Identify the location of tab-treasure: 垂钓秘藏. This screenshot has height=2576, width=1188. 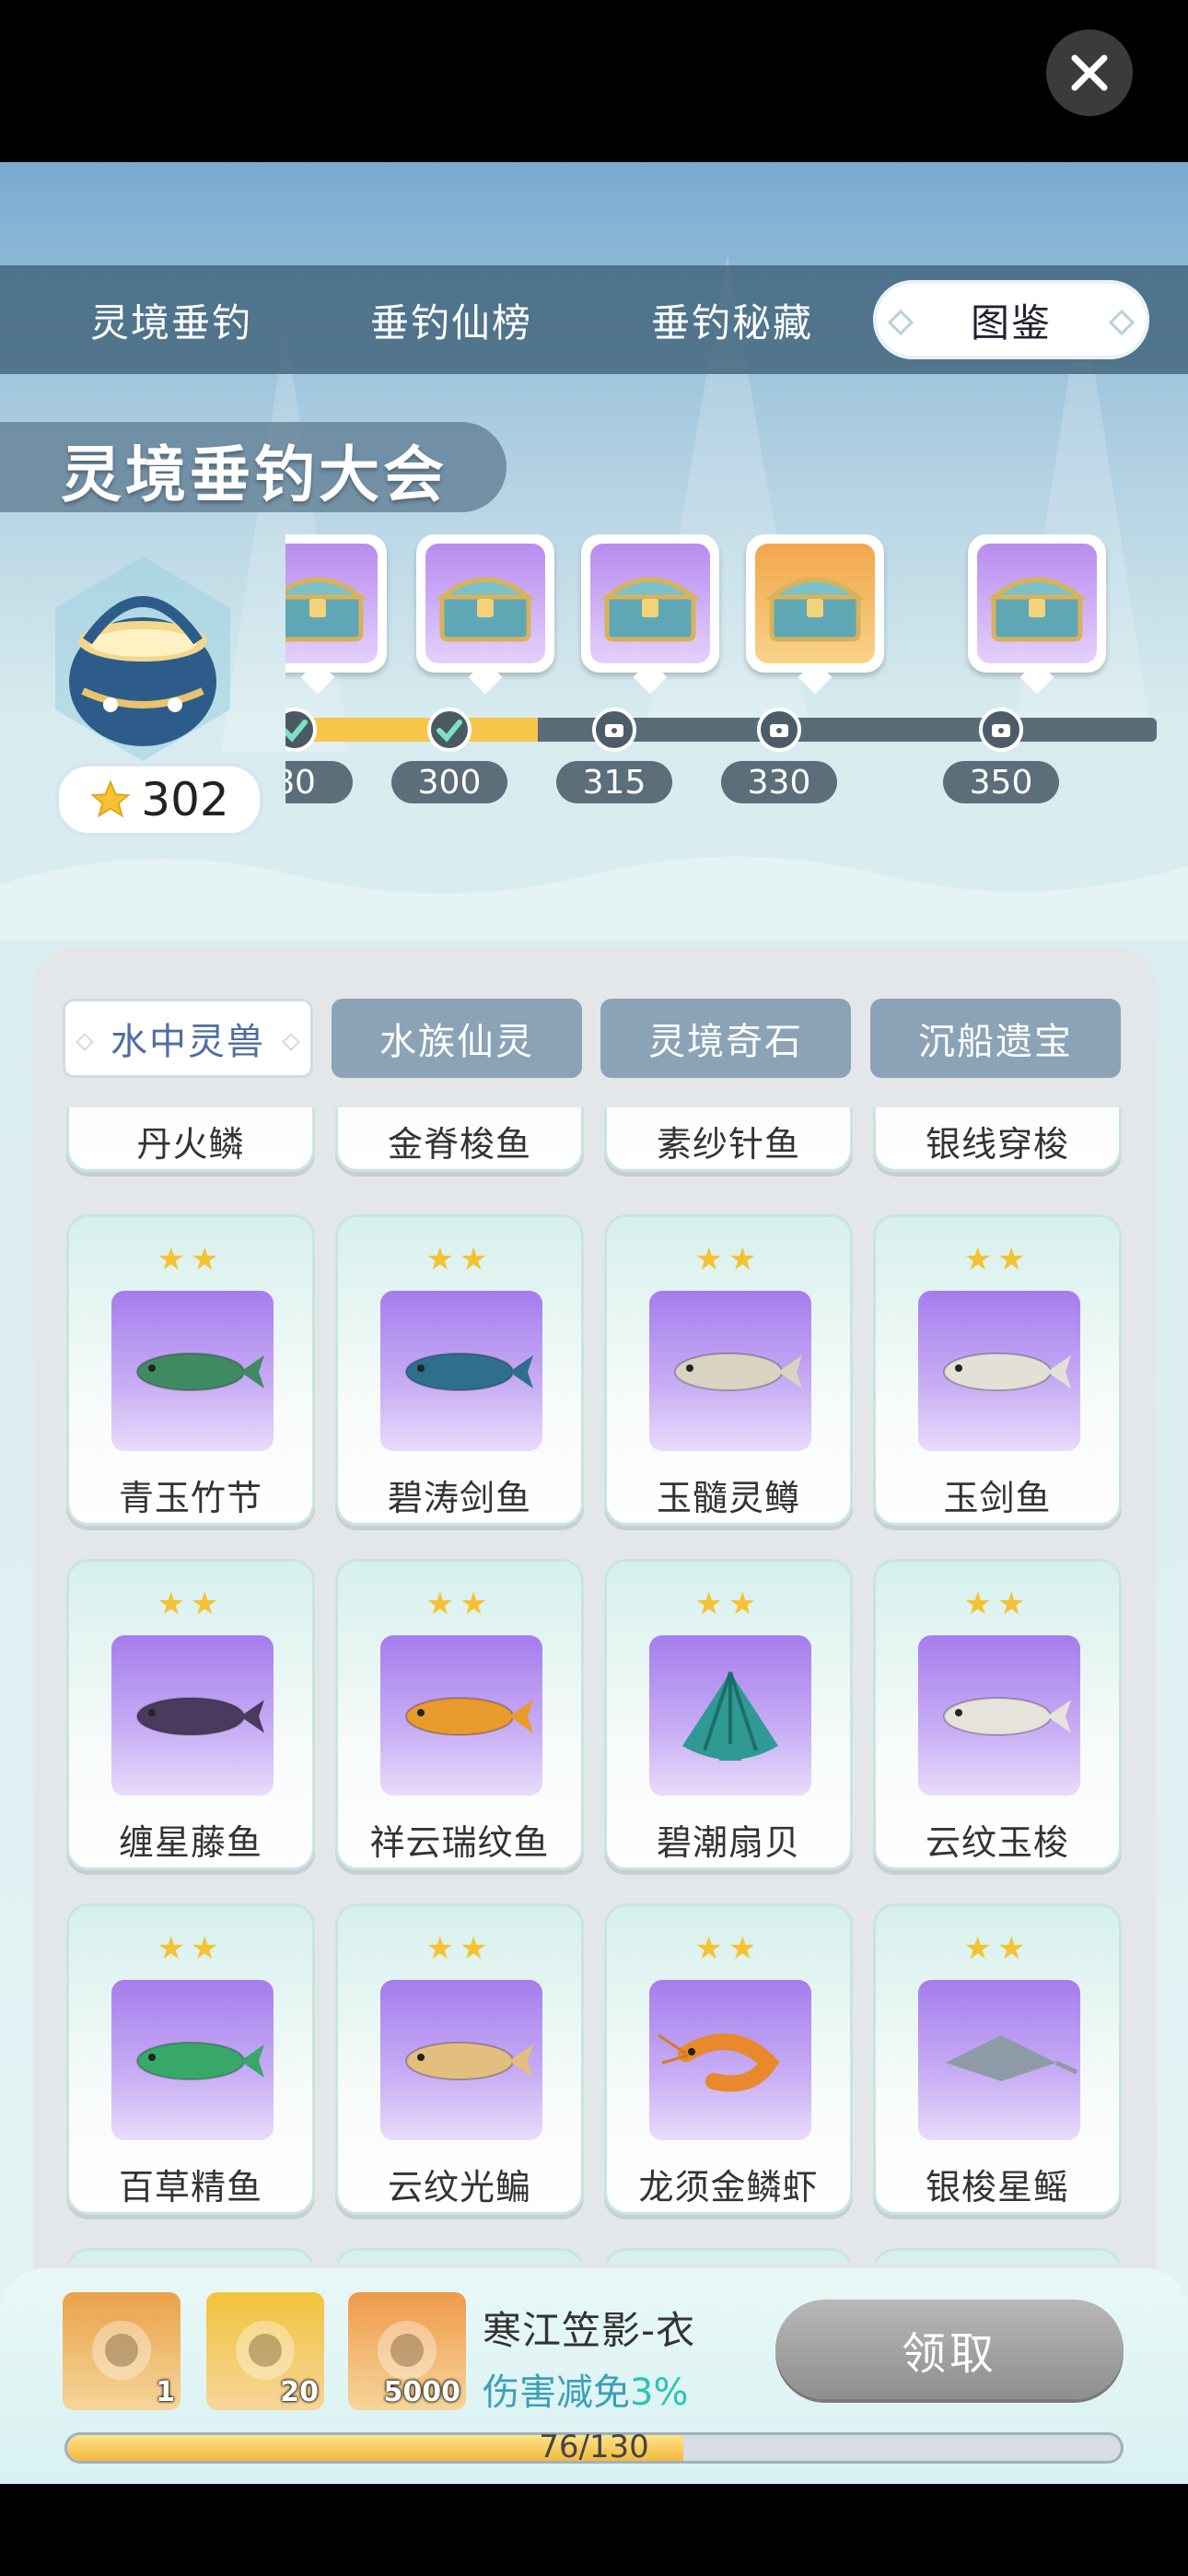
(732, 319).